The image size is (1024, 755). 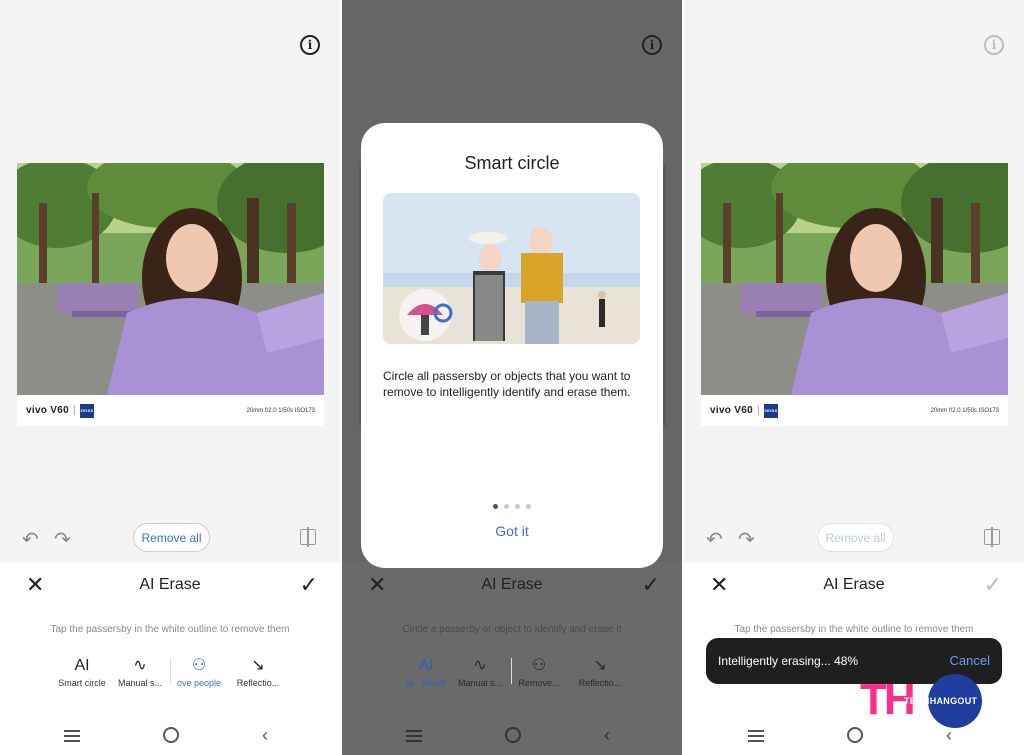 I want to click on logo-wordmark: TECHHANGOUT, so click(x=941, y=701).